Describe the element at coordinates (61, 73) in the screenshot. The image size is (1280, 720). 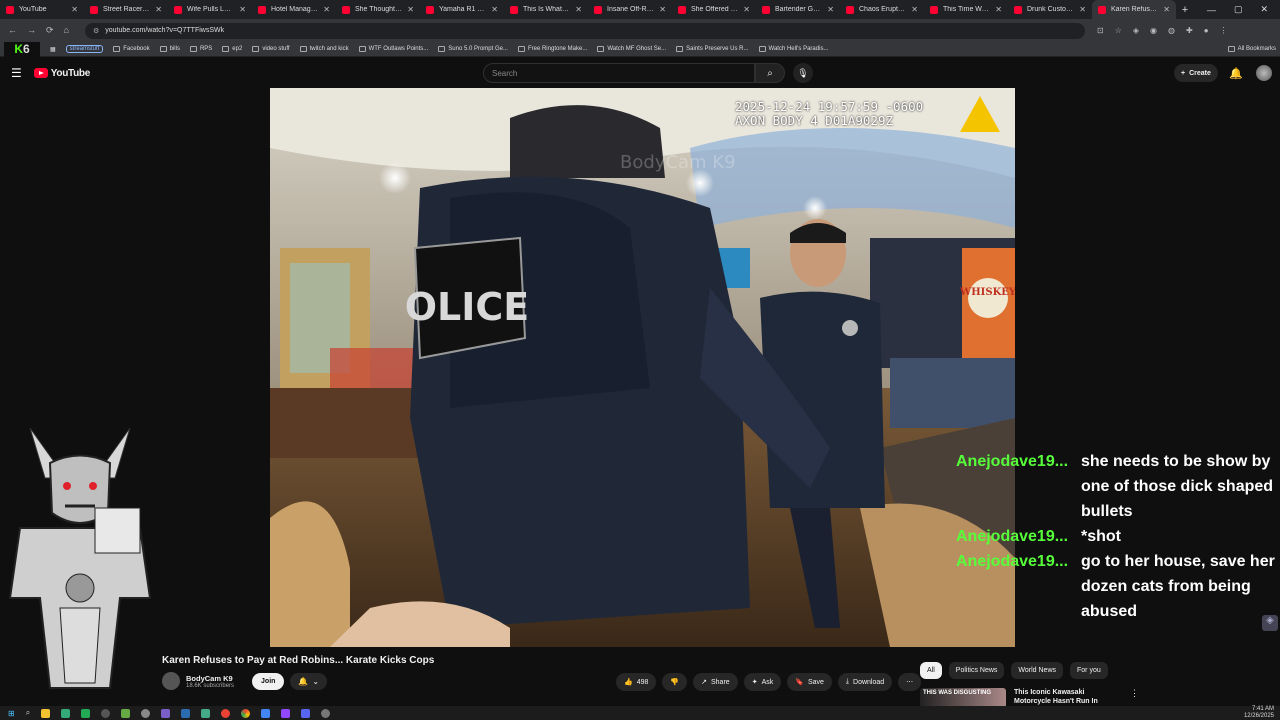
I see `youtube-logo: YouTube` at that location.